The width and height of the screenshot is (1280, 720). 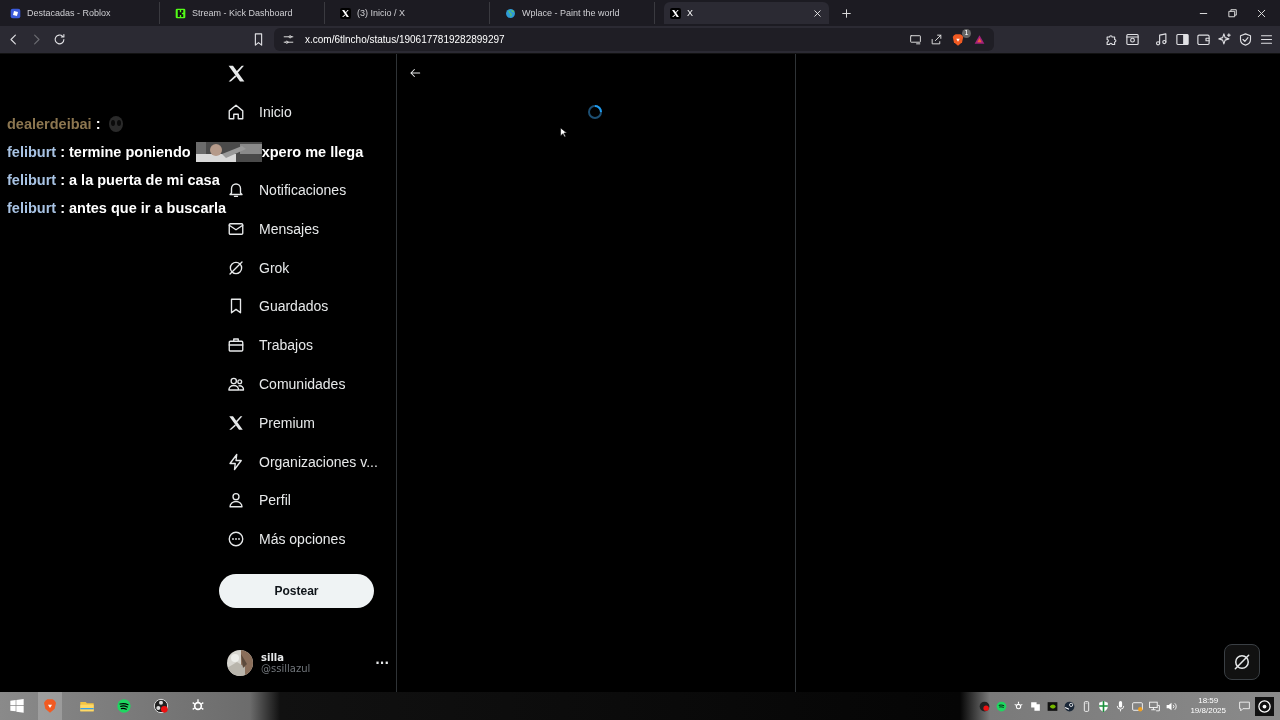 I want to click on browser-tab: Wplace - Paint the world, so click(x=577, y=13).